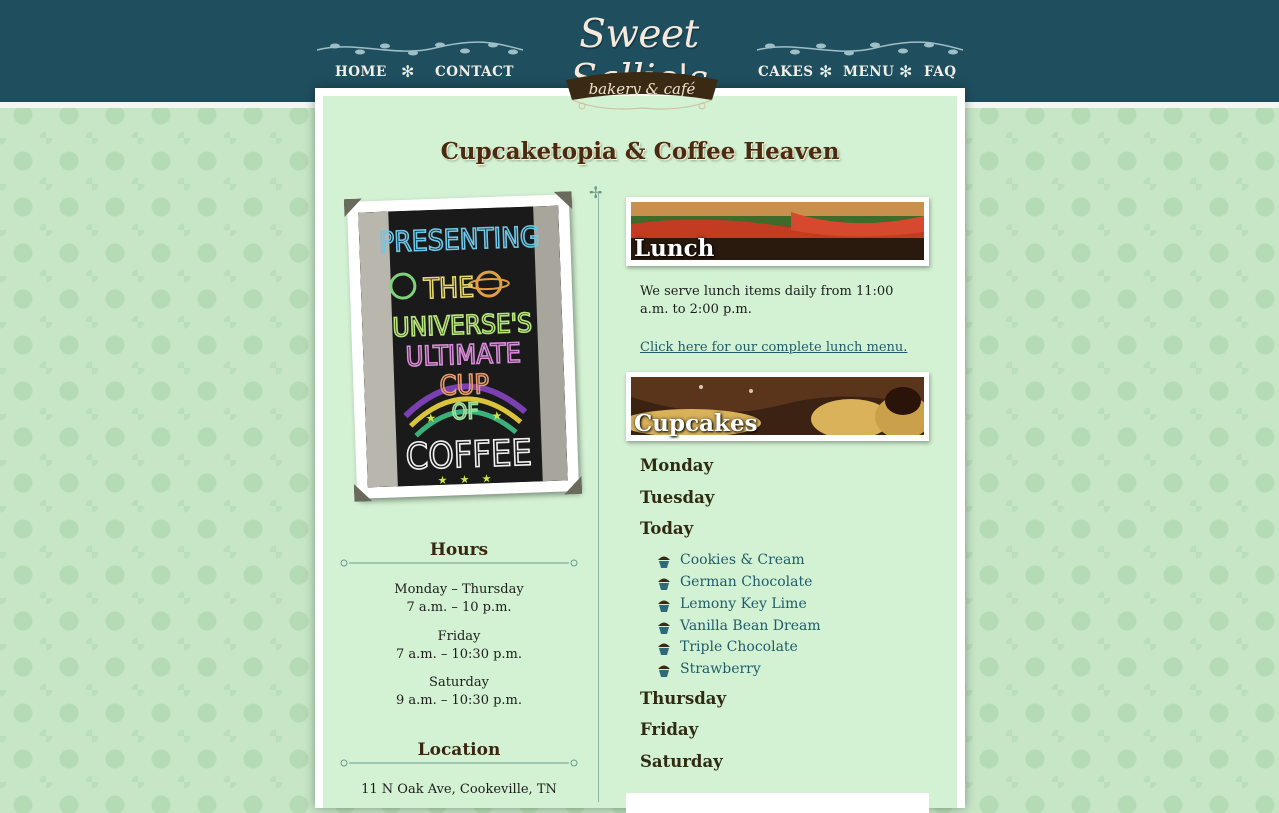 This screenshot has height=813, width=1279. Describe the element at coordinates (750, 626) in the screenshot. I see `flavor-name: Vanilla Bean Dream` at that location.